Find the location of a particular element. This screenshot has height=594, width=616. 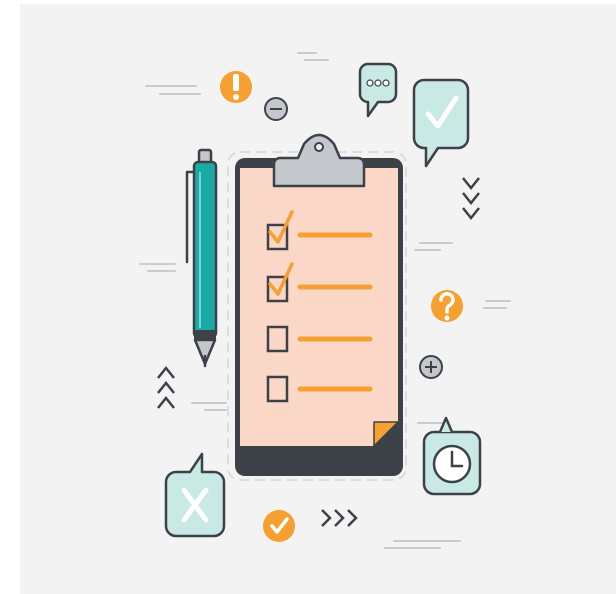

question-icon is located at coordinates (447, 306).